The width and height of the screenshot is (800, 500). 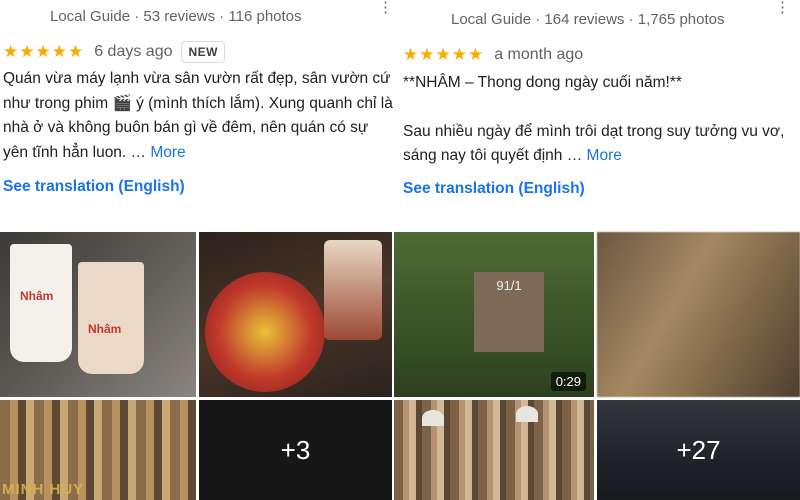 What do you see at coordinates (353, 290) in the screenshot?
I see `drink-glass-shape` at bounding box center [353, 290].